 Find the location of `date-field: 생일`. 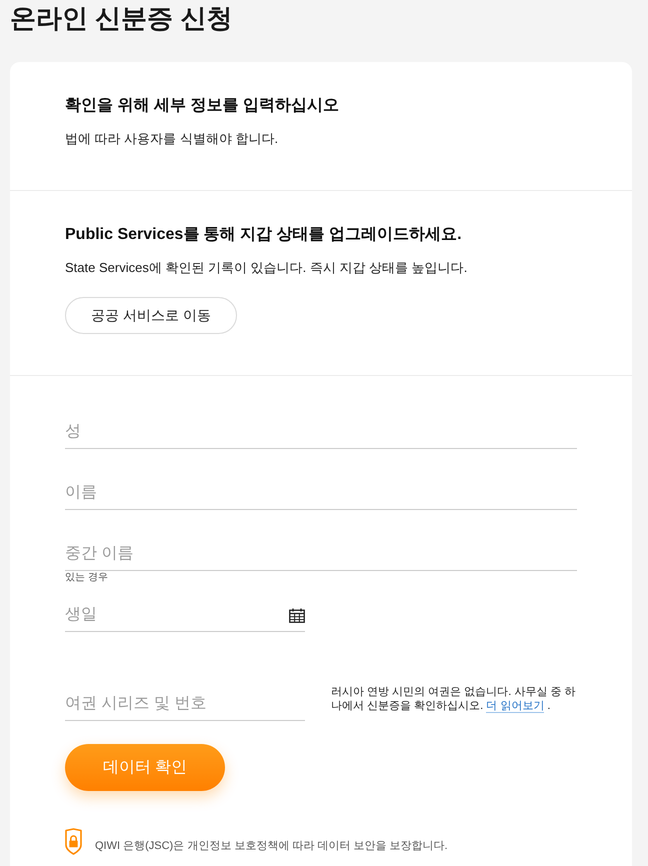

date-field: 생일 is located at coordinates (185, 615).